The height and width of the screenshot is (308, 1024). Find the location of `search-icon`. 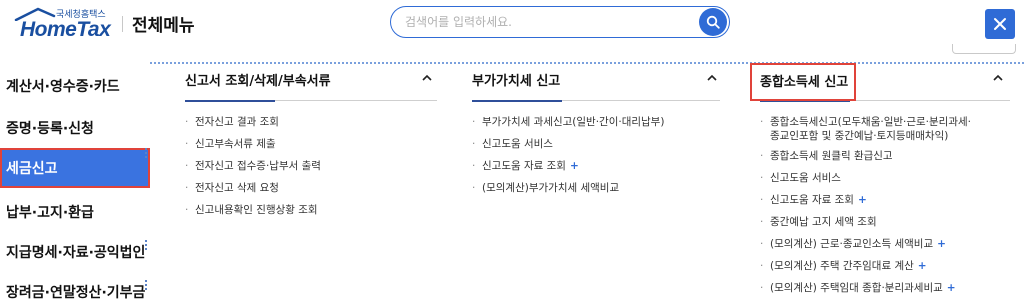

search-icon is located at coordinates (713, 22).